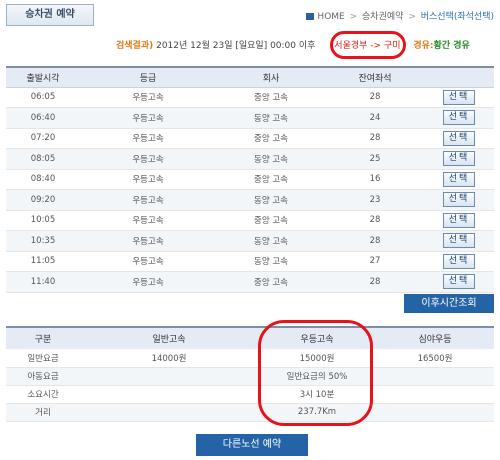 This screenshot has width=500, height=460. I want to click on table-header-row: 출발시각 등급 회사 잔여좌석, so click(250, 77).